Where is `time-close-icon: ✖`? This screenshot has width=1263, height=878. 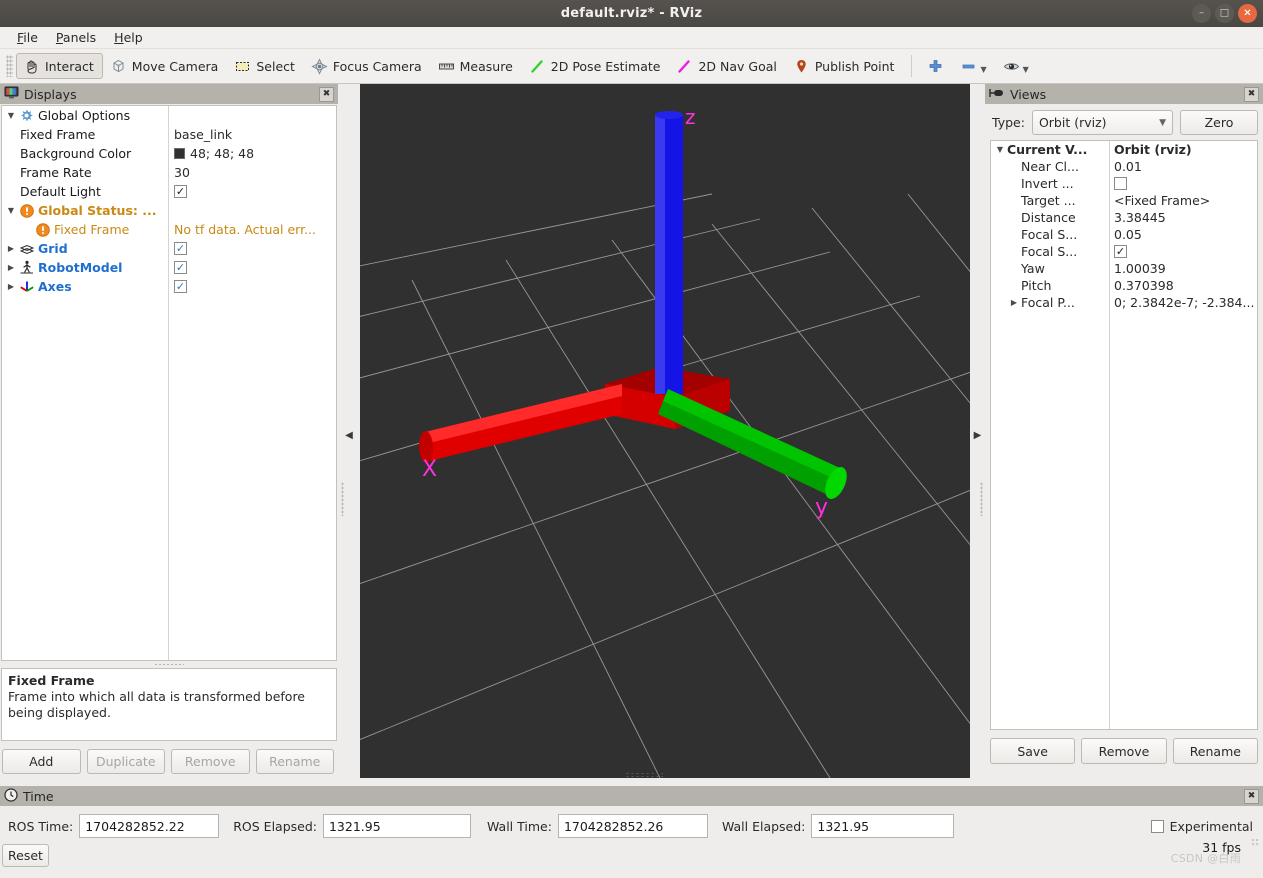 time-close-icon: ✖ is located at coordinates (1251, 796).